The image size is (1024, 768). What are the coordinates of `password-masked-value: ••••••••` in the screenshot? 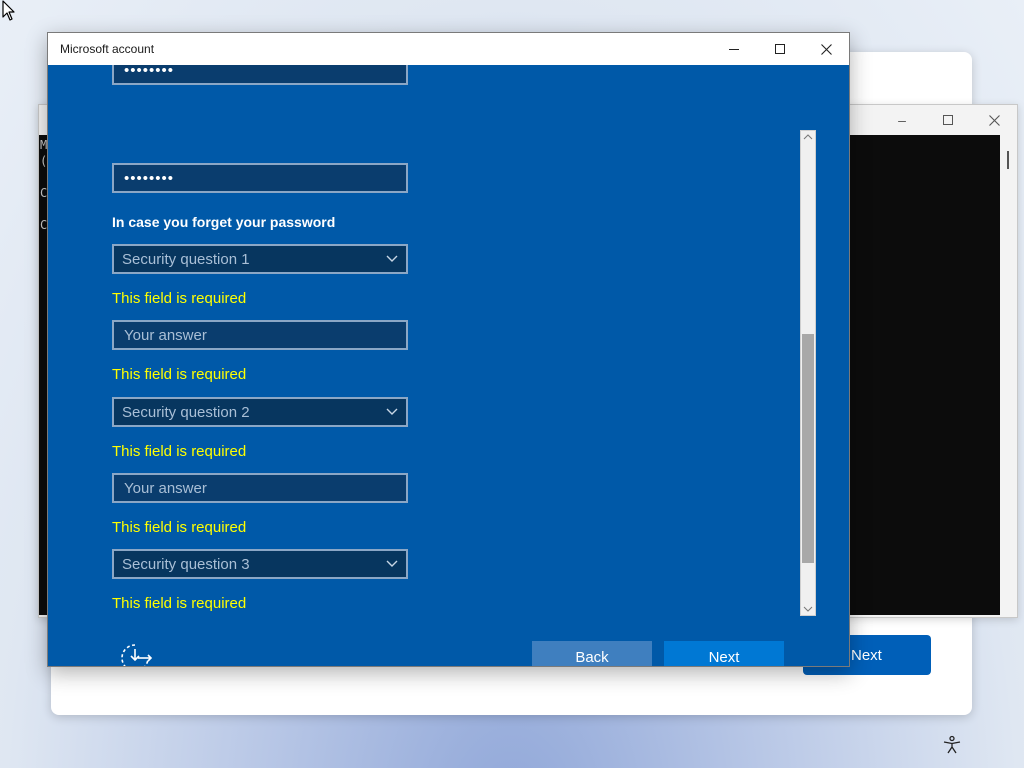 It's located at (149, 72).